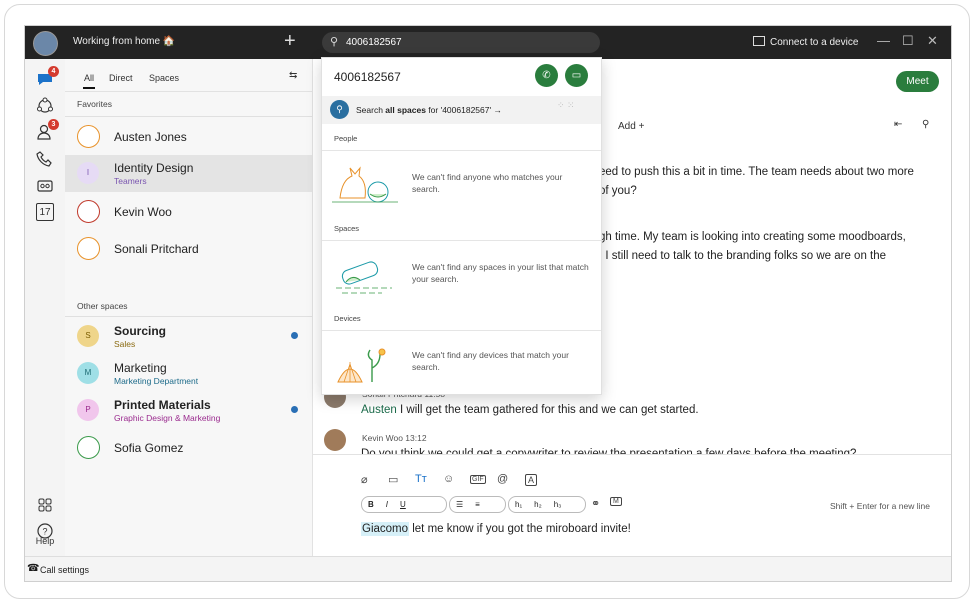 The height and width of the screenshot is (603, 974). What do you see at coordinates (558, 504) in the screenshot?
I see `heading3-button: h₃` at bounding box center [558, 504].